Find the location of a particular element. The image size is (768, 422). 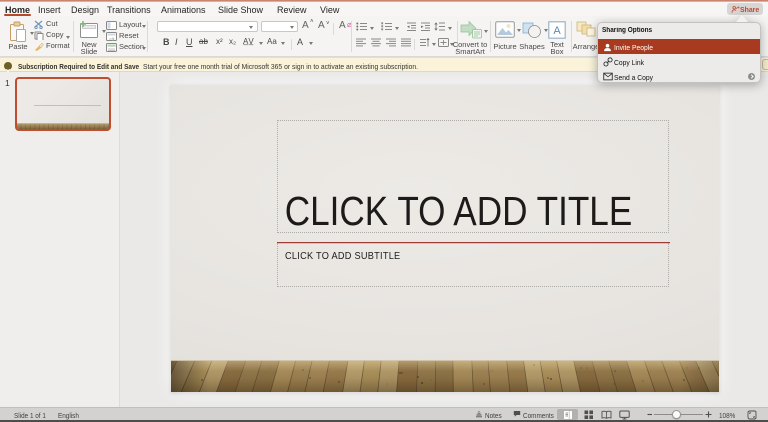

svg-text: A is located at coordinates (557, 31).